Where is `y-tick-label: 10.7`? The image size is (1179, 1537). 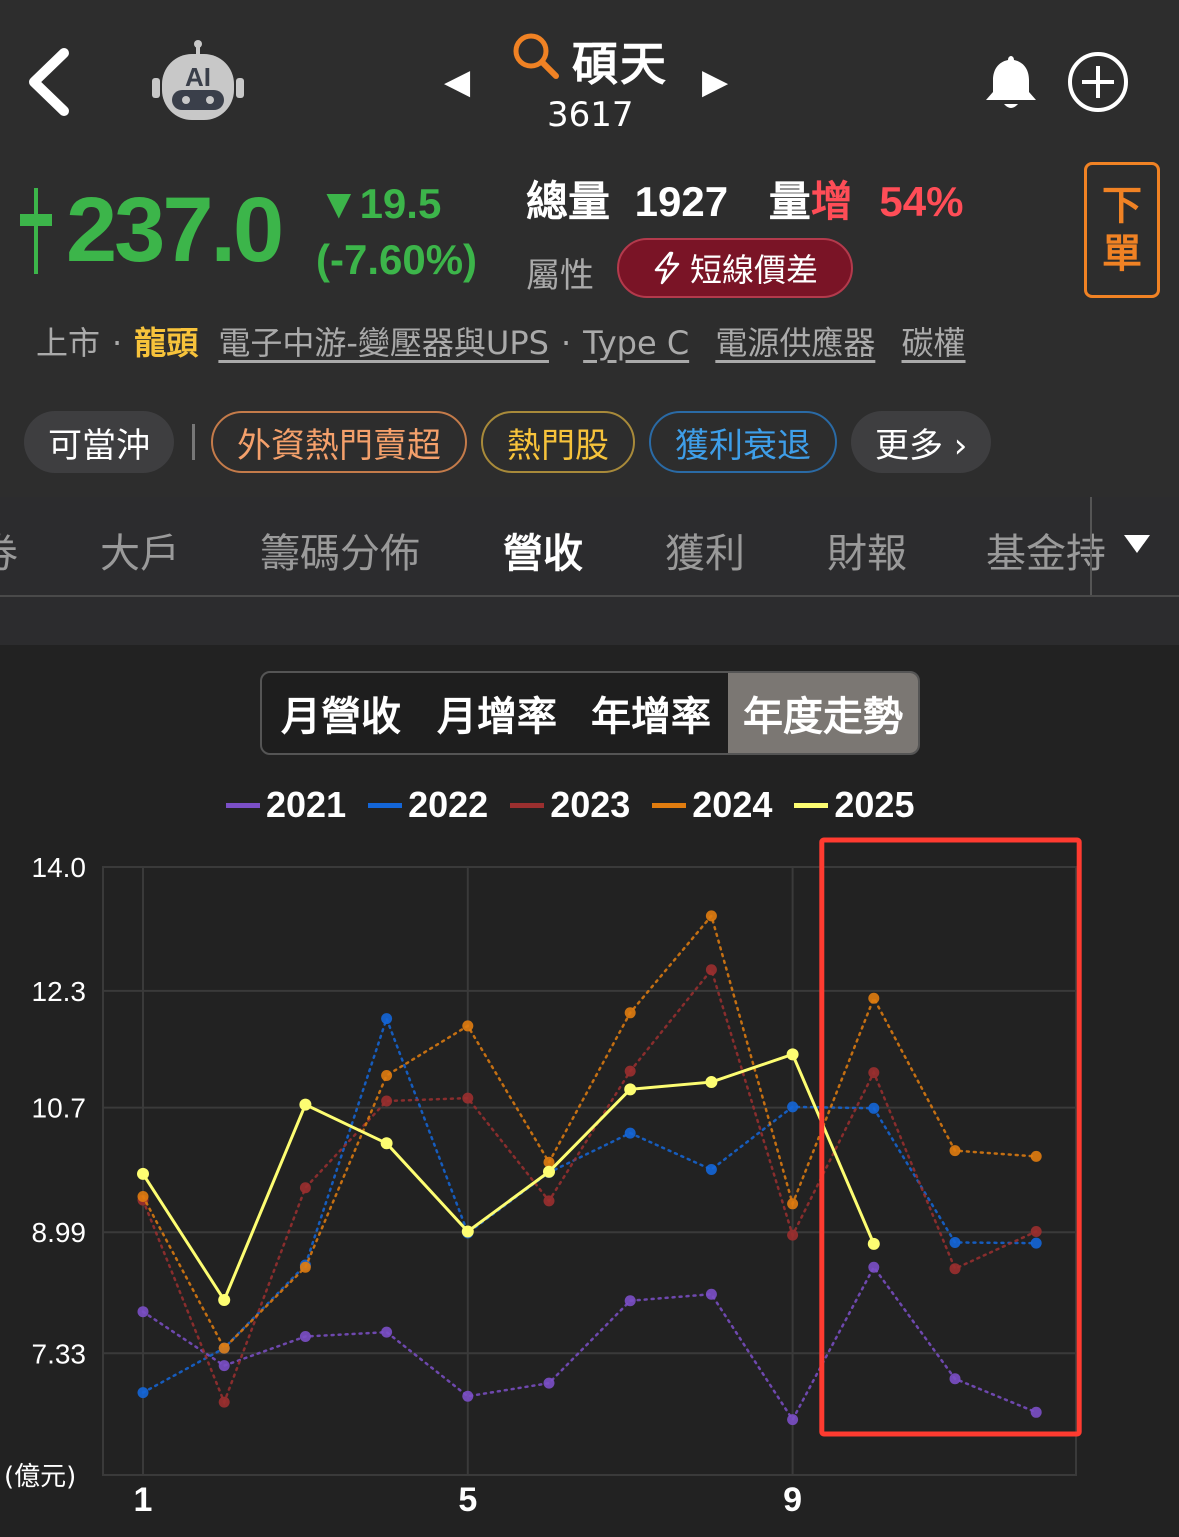
y-tick-label: 10.7 is located at coordinates (59, 1108).